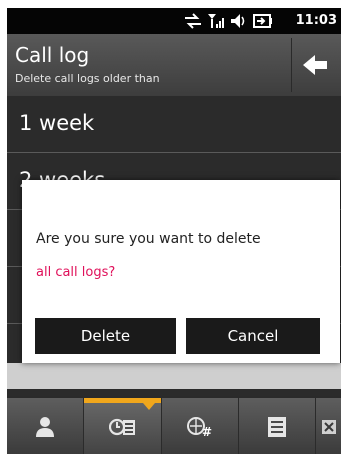  What do you see at coordinates (253, 336) in the screenshot?
I see `cancel-button: Cancel` at bounding box center [253, 336].